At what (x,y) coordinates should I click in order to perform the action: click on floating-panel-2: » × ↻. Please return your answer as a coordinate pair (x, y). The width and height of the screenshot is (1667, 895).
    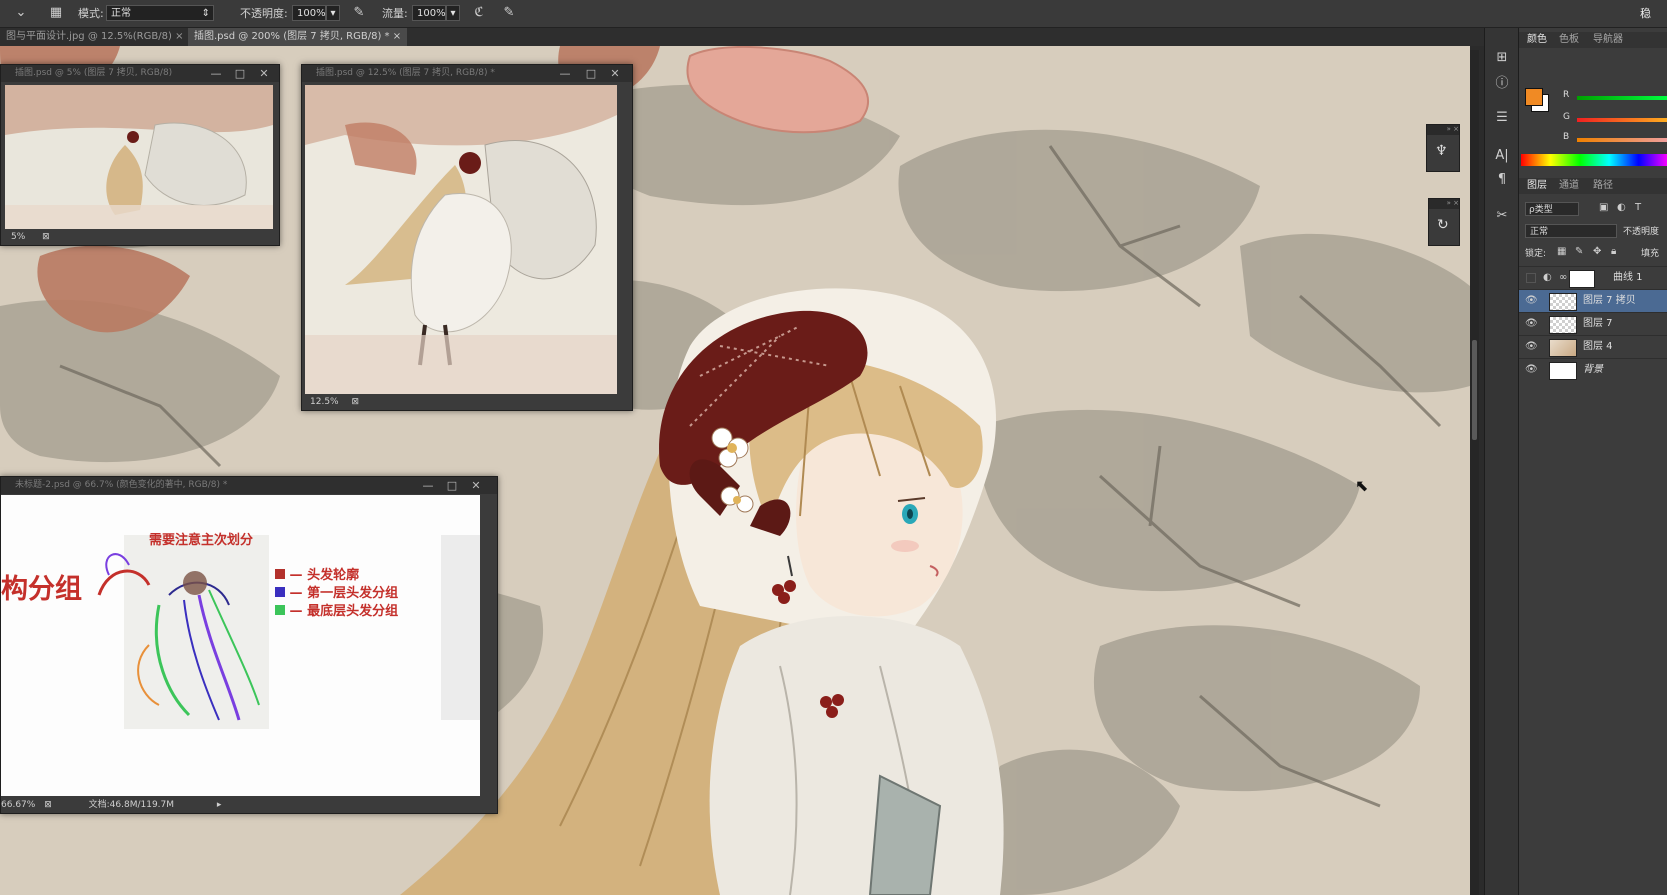
    Looking at the image, I should click on (1444, 222).